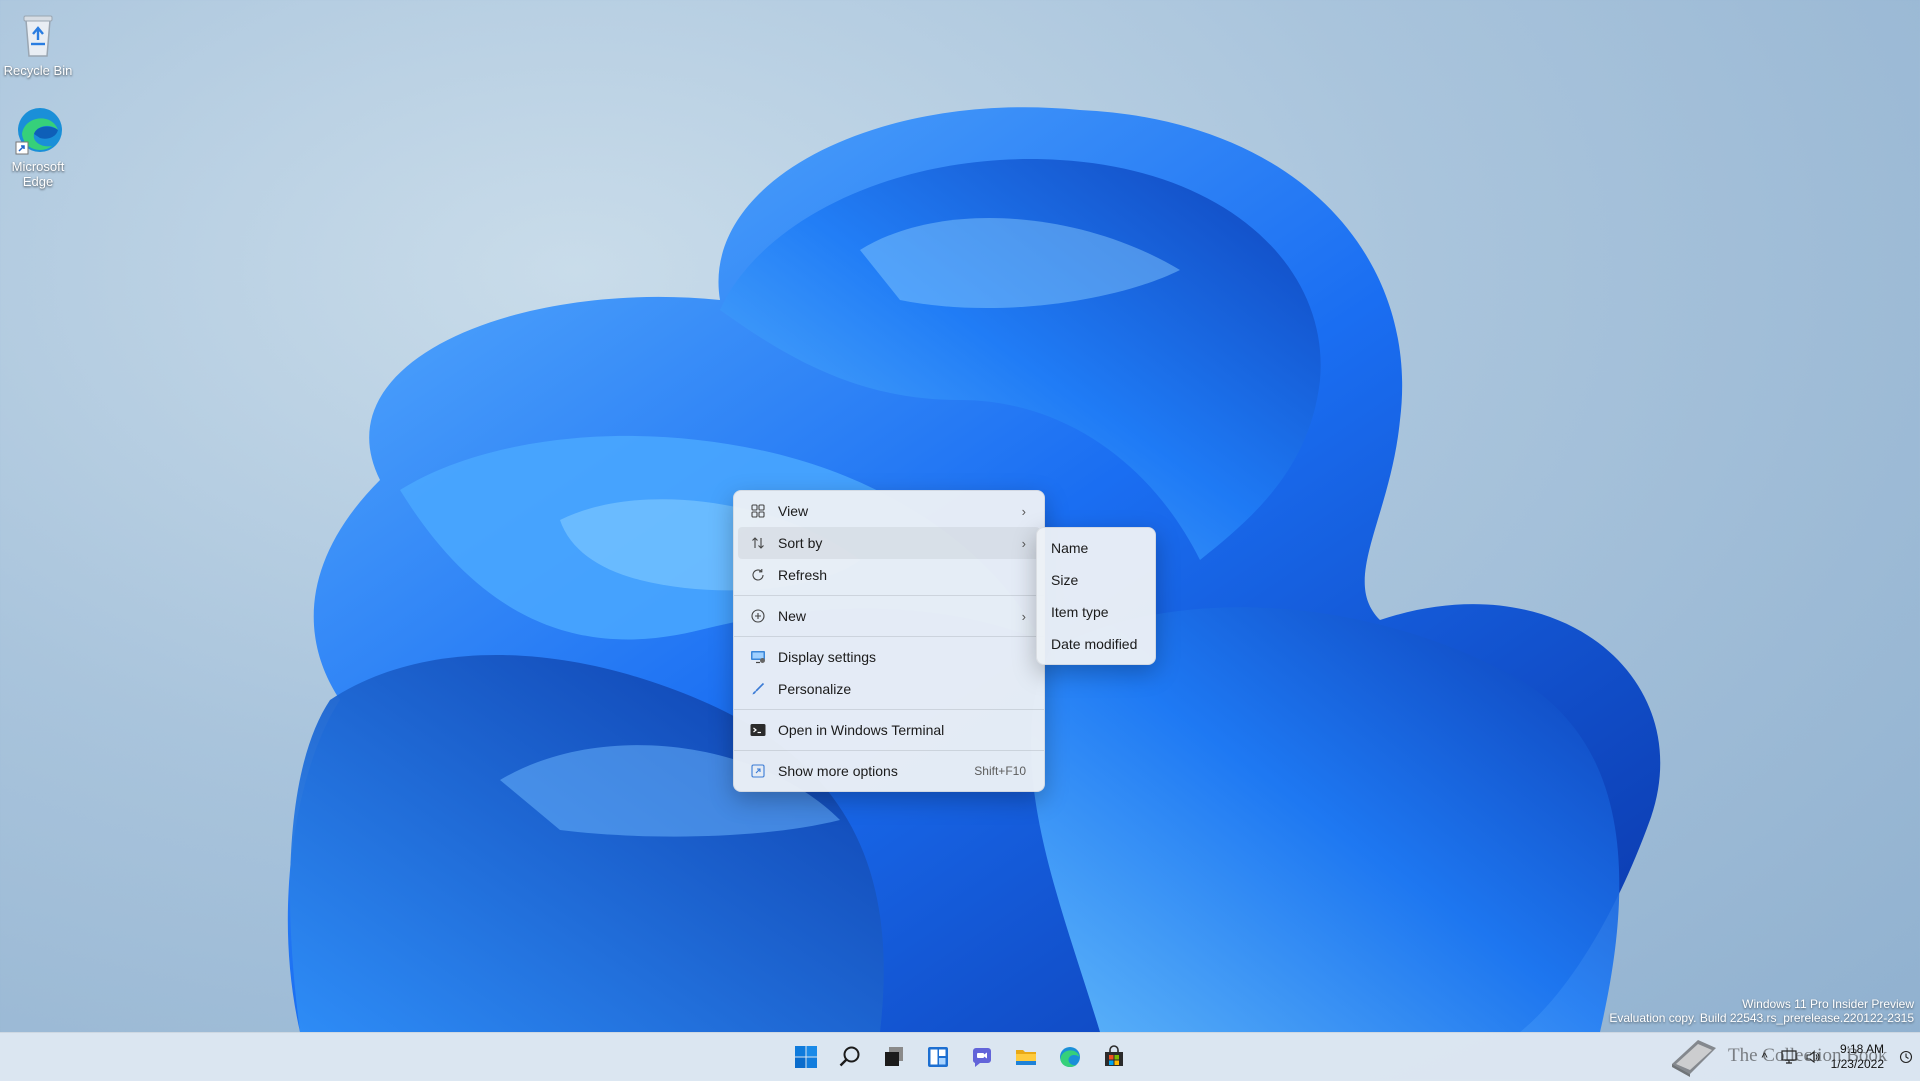  What do you see at coordinates (1828, 1004) in the screenshot?
I see `watermark-line-1: Windows 11 Pro Insider Preview` at bounding box center [1828, 1004].